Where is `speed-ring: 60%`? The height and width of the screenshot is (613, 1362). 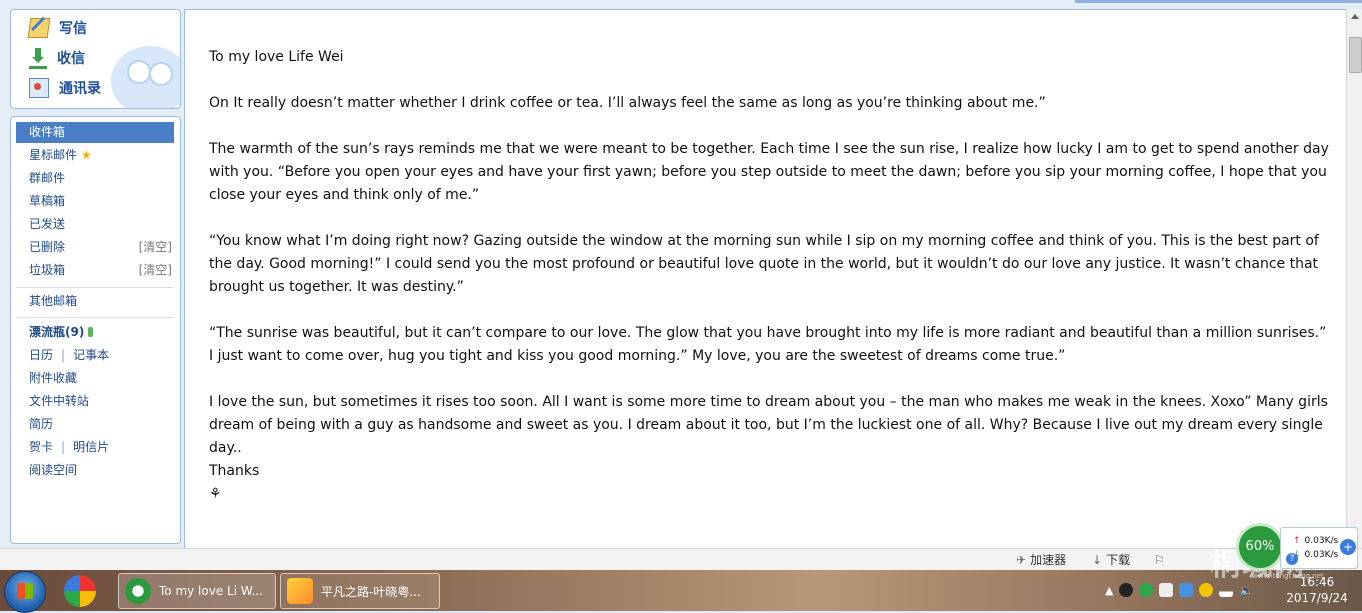 speed-ring: 60% is located at coordinates (1260, 547).